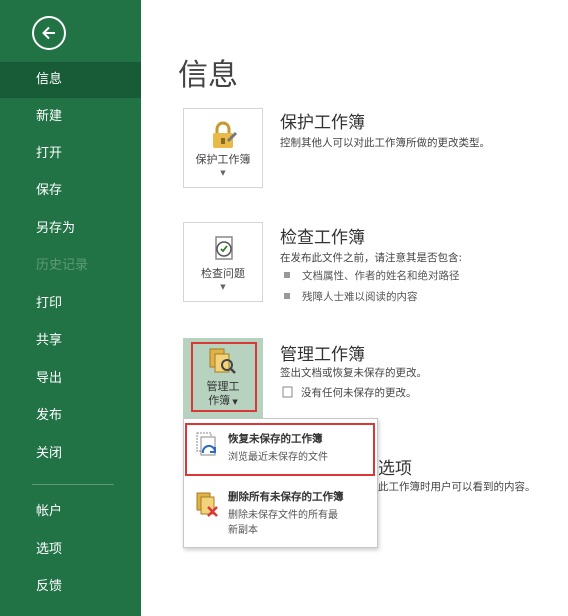  I want to click on delete-unsaved-sub-line2: 新副本, so click(243, 530).